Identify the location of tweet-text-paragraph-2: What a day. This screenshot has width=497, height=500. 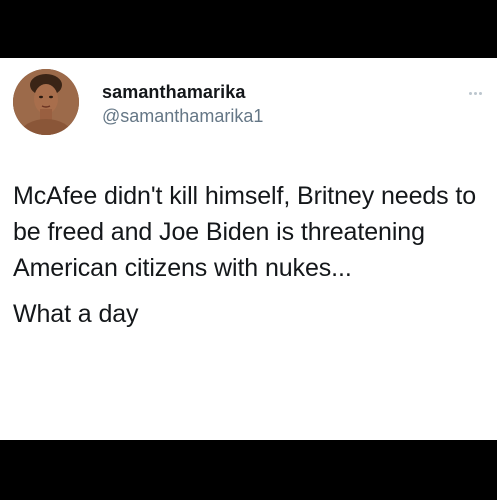
(76, 314).